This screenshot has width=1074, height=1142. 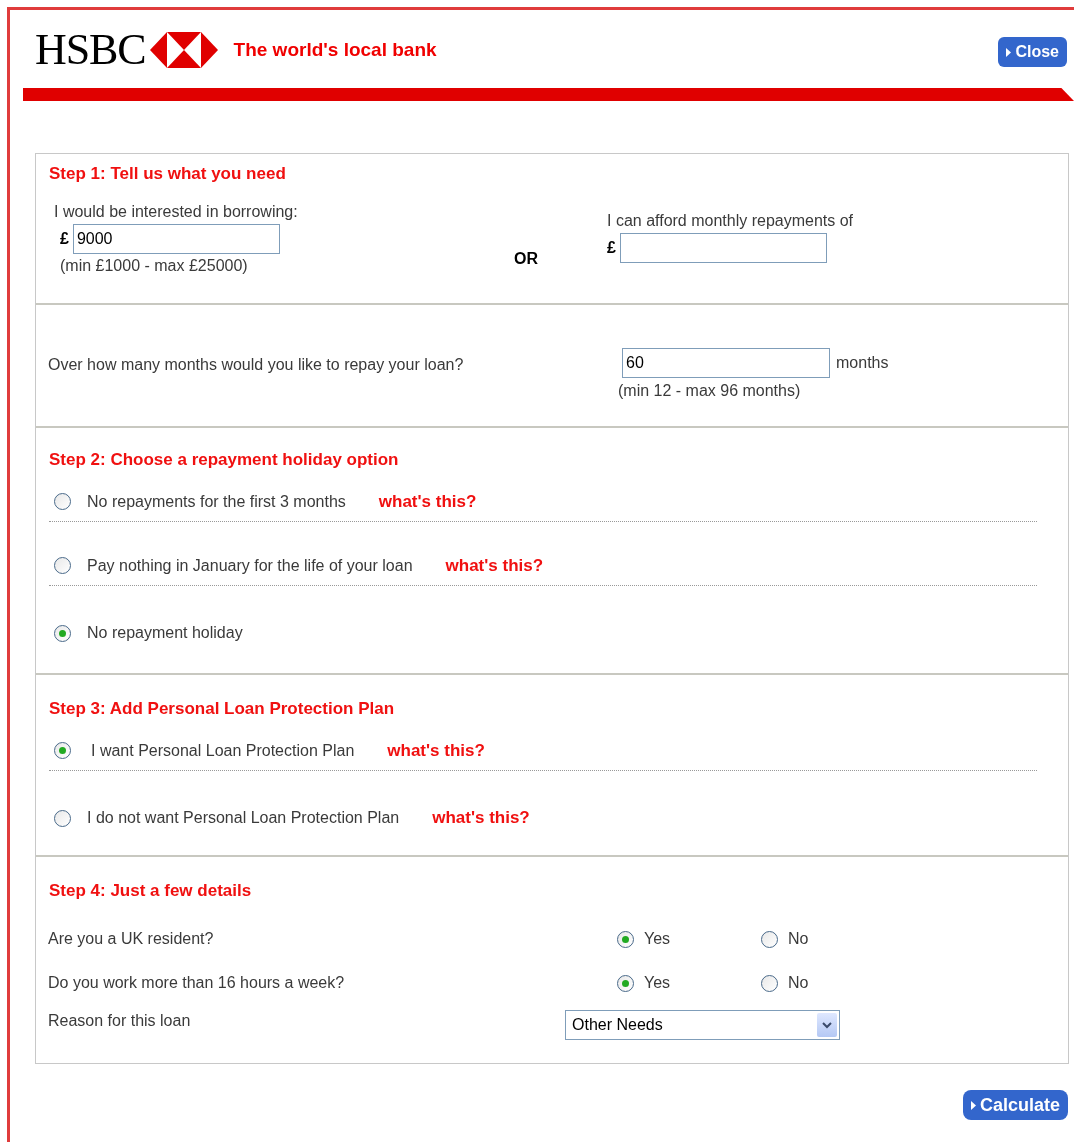 I want to click on section-heading: Step 1: Tell us what you need, so click(x=168, y=174).